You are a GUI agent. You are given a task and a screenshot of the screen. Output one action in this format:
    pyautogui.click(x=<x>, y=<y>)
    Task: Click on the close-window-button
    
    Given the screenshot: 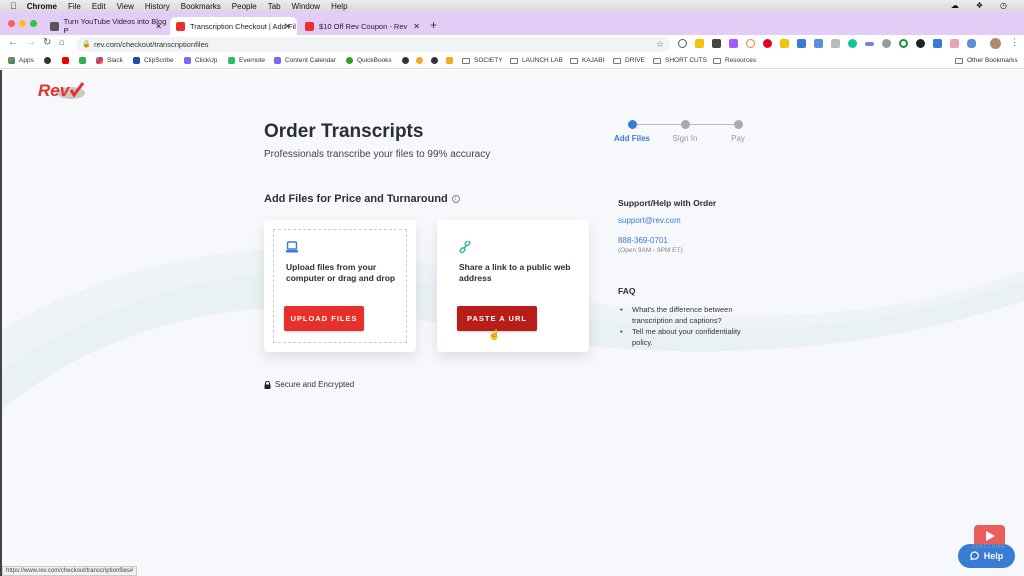 What is the action you would take?
    pyautogui.click(x=11, y=23)
    